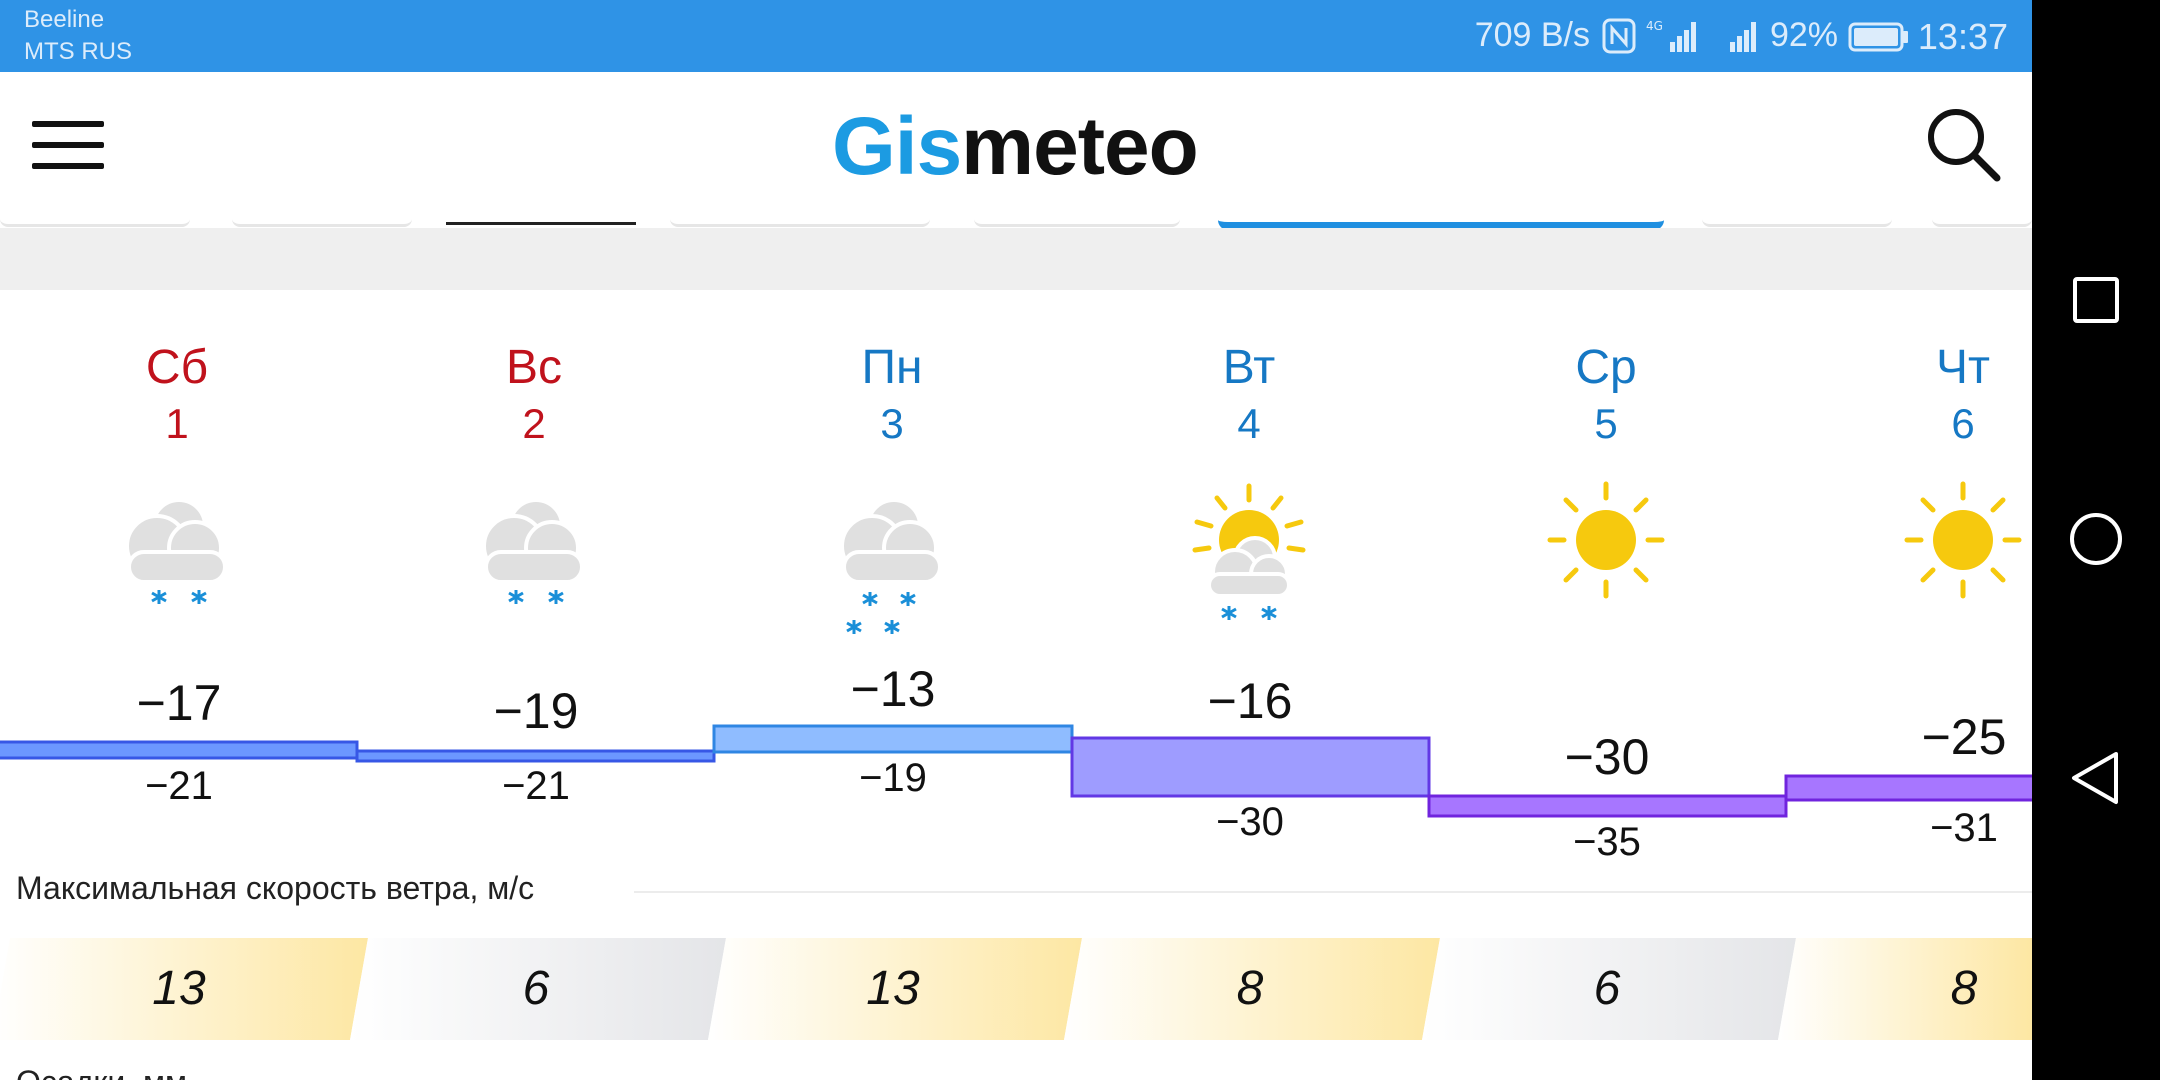 Image resolution: width=2160 pixels, height=1080 pixels. What do you see at coordinates (1016, 989) in the screenshot?
I see `wind-strip` at bounding box center [1016, 989].